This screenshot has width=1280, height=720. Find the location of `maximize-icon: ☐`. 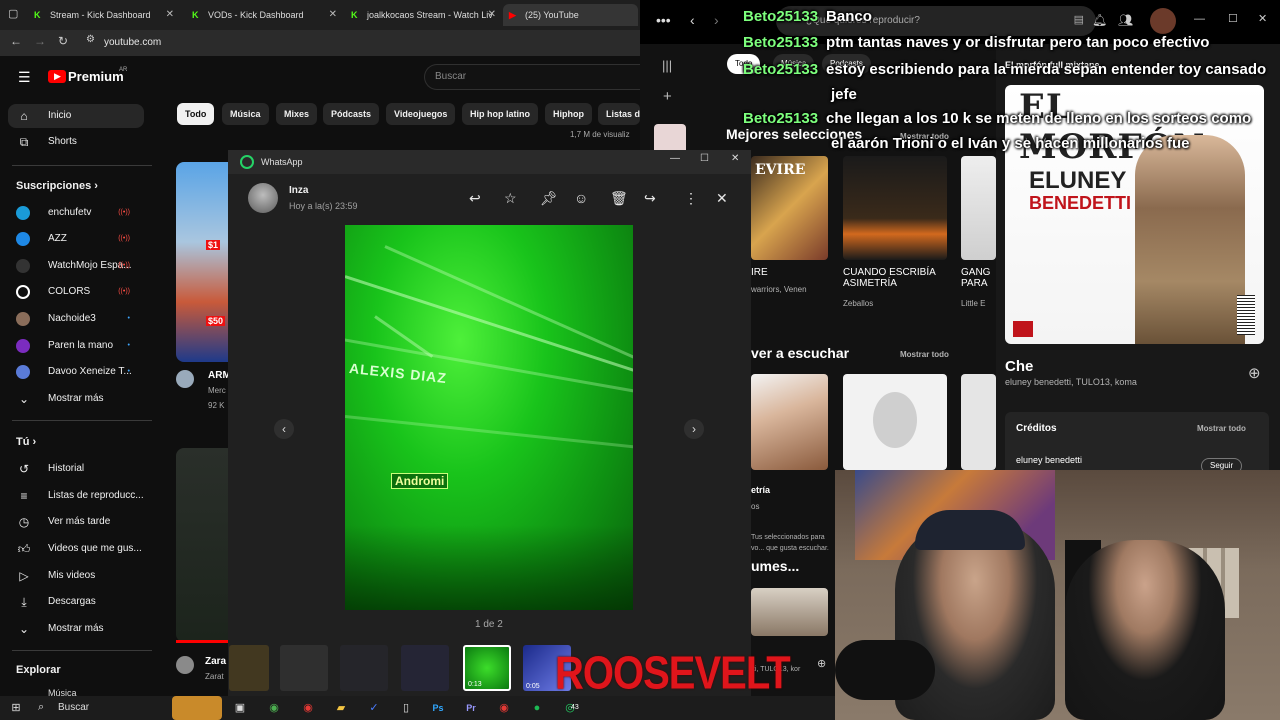

maximize-icon: ☐ is located at coordinates (1233, 18).